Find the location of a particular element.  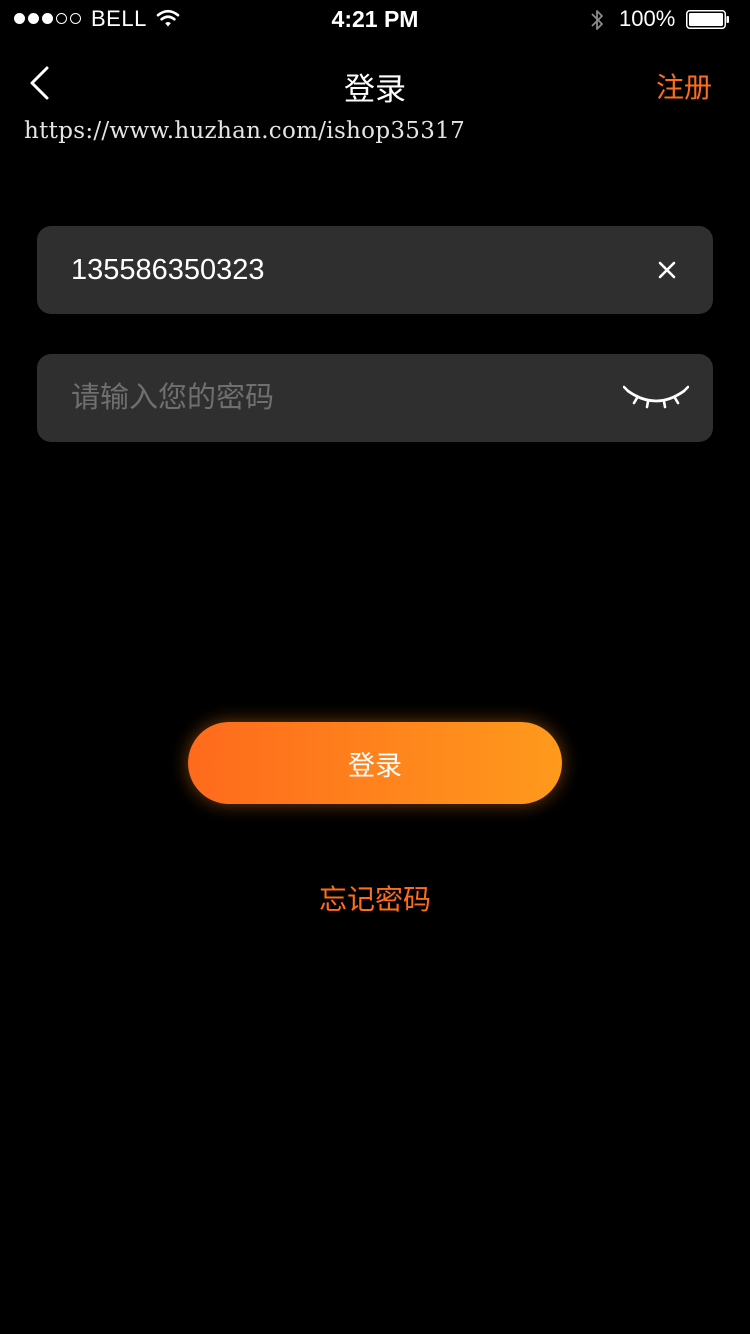

close-icon is located at coordinates (667, 270).